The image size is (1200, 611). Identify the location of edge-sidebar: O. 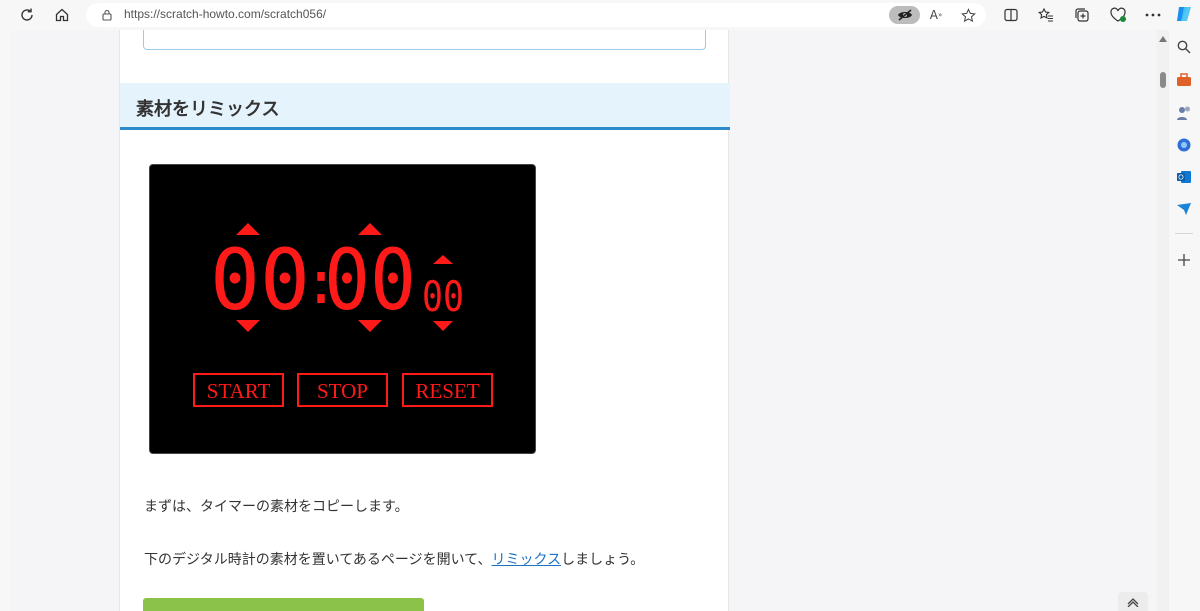
(1184, 305).